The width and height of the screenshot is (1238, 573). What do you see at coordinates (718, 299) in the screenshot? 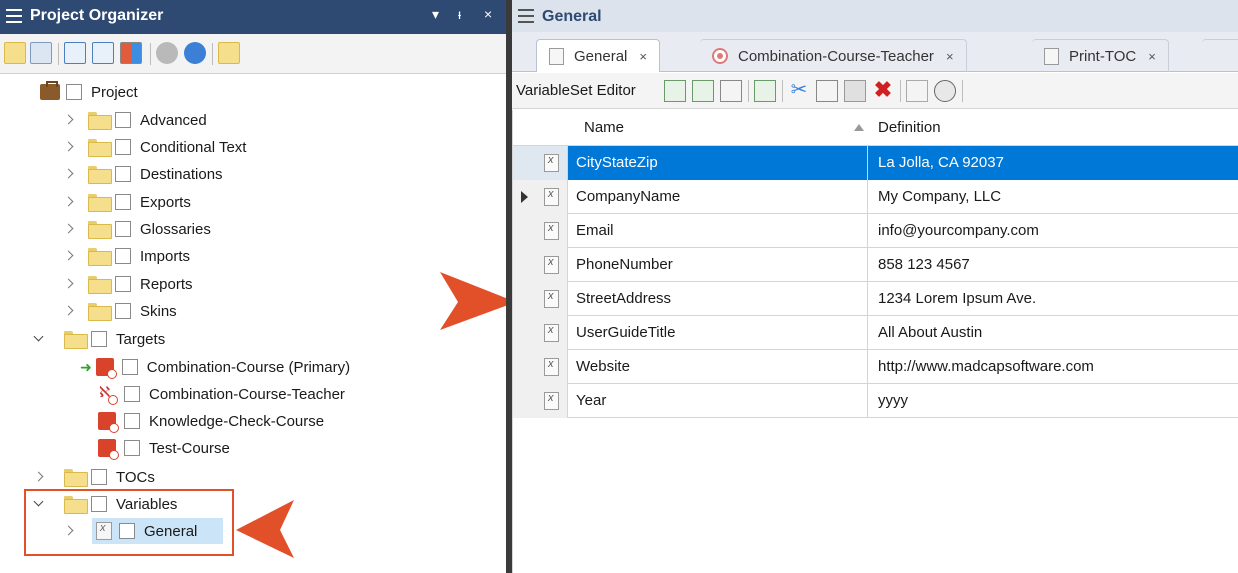
I see `cell-name: StreetAddress` at bounding box center [718, 299].